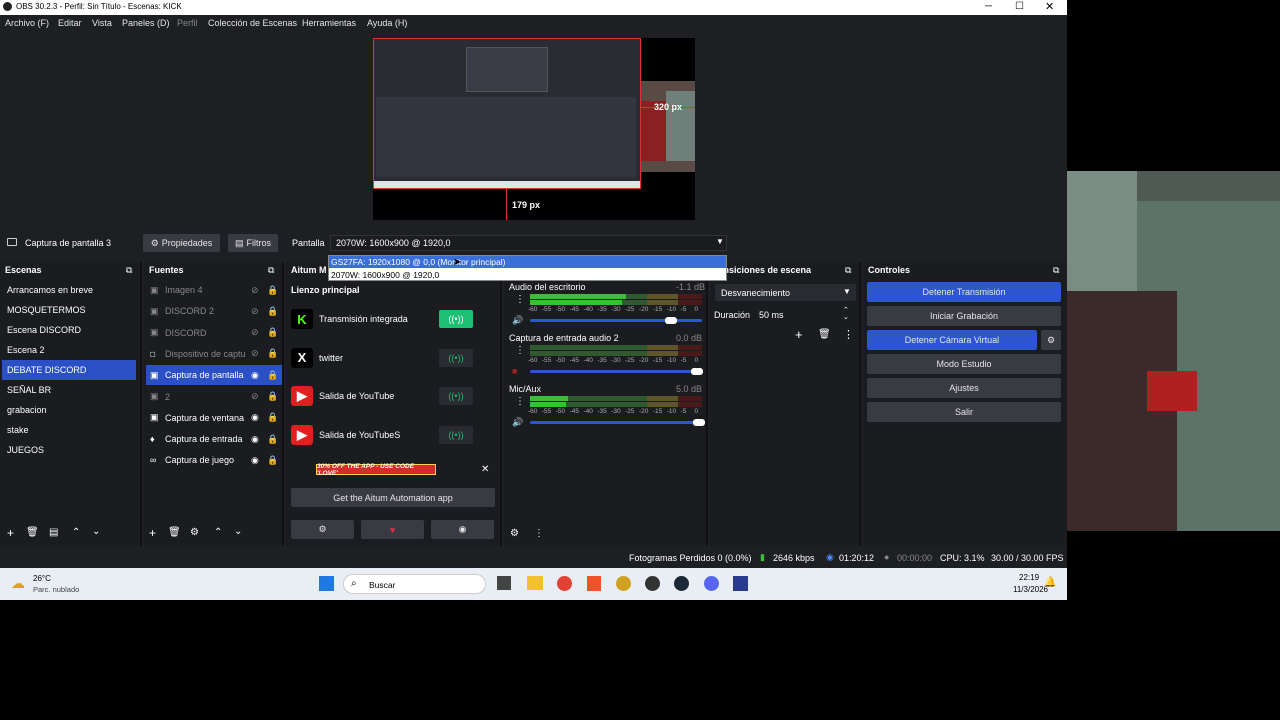 This screenshot has height=720, width=1280. Describe the element at coordinates (214, 397) in the screenshot. I see `source-item: ▣ 2 ⊘ 🔒` at that location.